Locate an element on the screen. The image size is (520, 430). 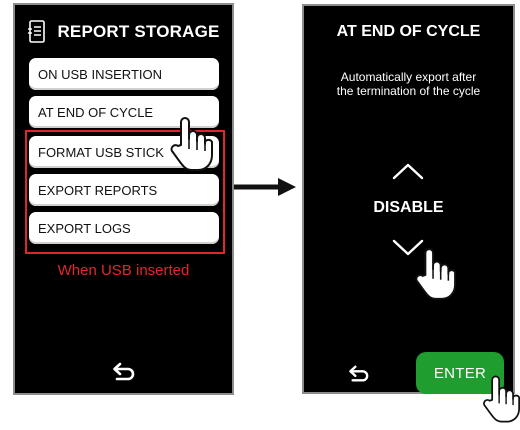
transition-arrow-icon is located at coordinates (265, 187).